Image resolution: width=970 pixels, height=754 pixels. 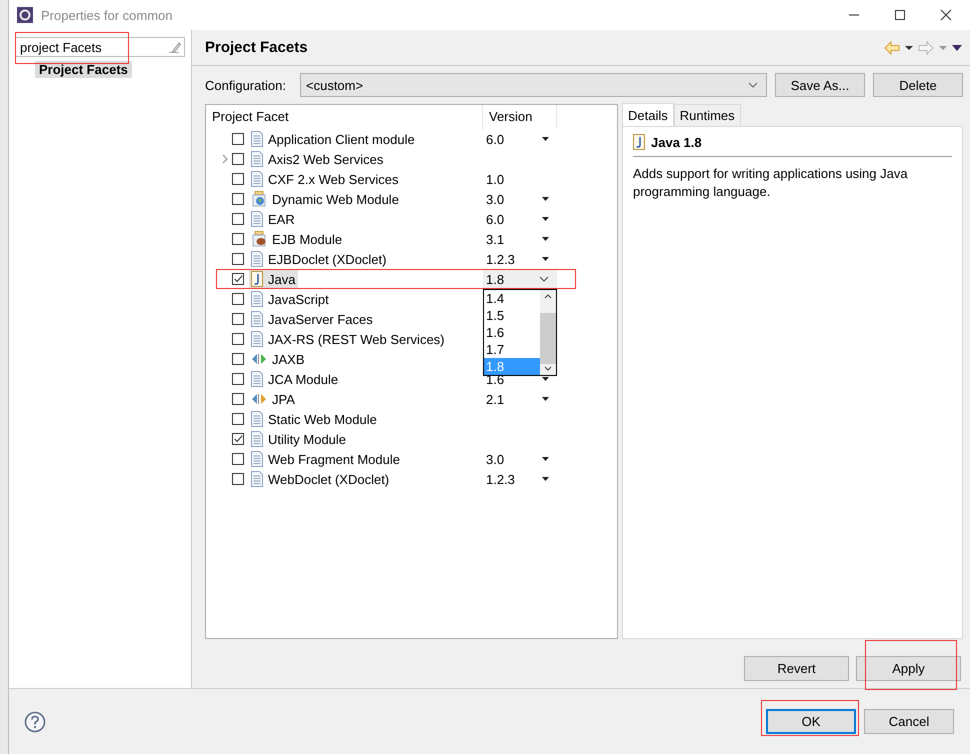 What do you see at coordinates (533, 85) in the screenshot?
I see `configuration-dropdown: <custom>` at bounding box center [533, 85].